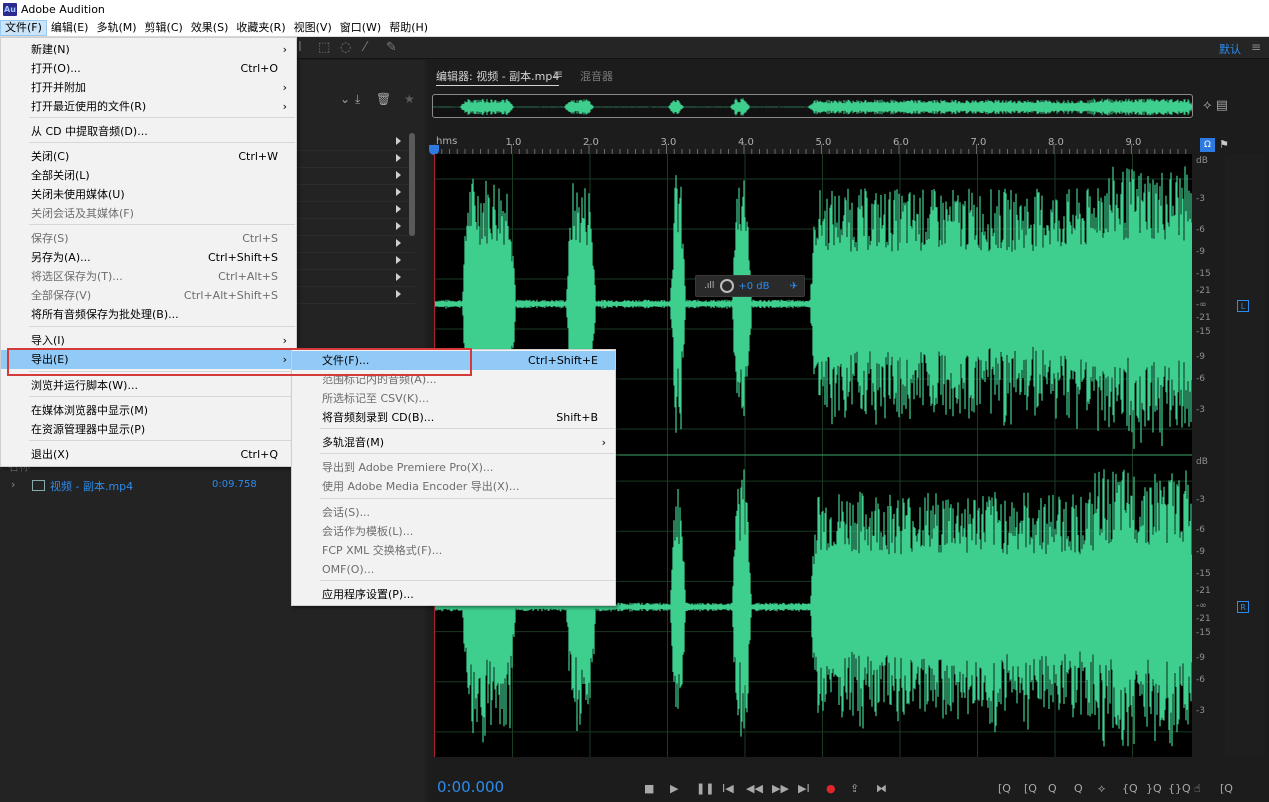 The height and width of the screenshot is (802, 1269). What do you see at coordinates (596, 76) in the screenshot?
I see `tab-mixer: 混音器` at bounding box center [596, 76].